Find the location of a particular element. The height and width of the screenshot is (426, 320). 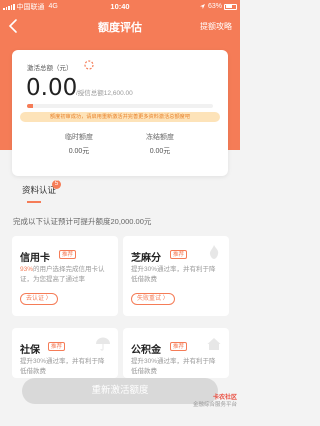

notice-banner: 额度初审成功，请启用重新激活并完善更多资料激活总额度吧 is located at coordinates (120, 117).